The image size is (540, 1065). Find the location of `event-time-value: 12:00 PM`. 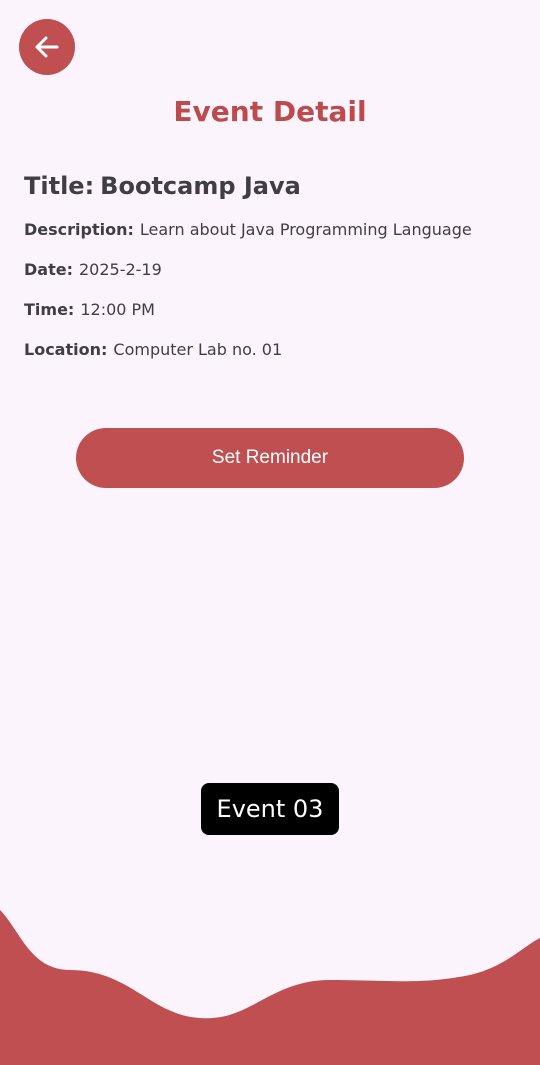

event-time-value: 12:00 PM is located at coordinates (117, 309).